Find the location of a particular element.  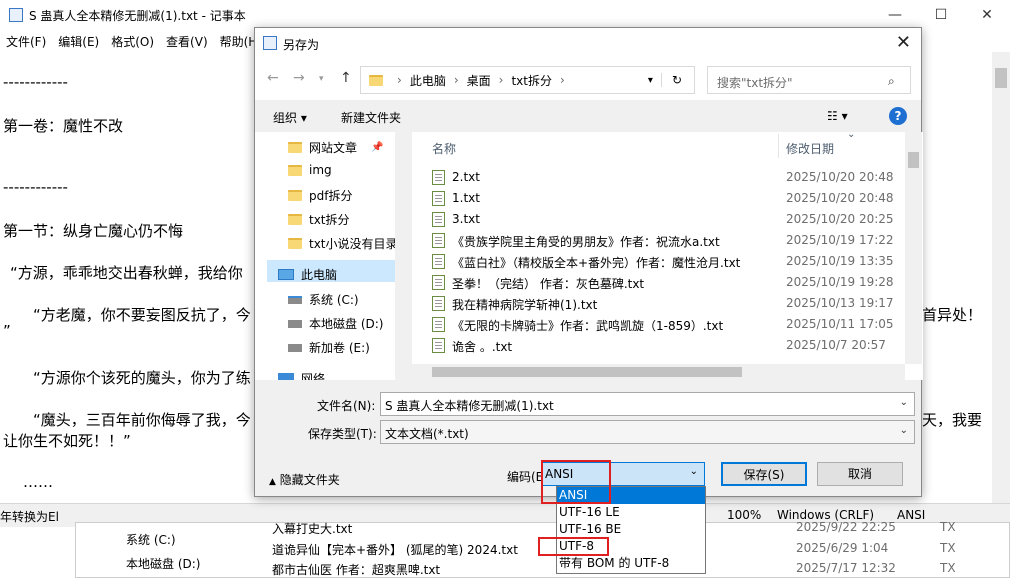

breadcrumb-item: 此电脑 is located at coordinates (428, 80).